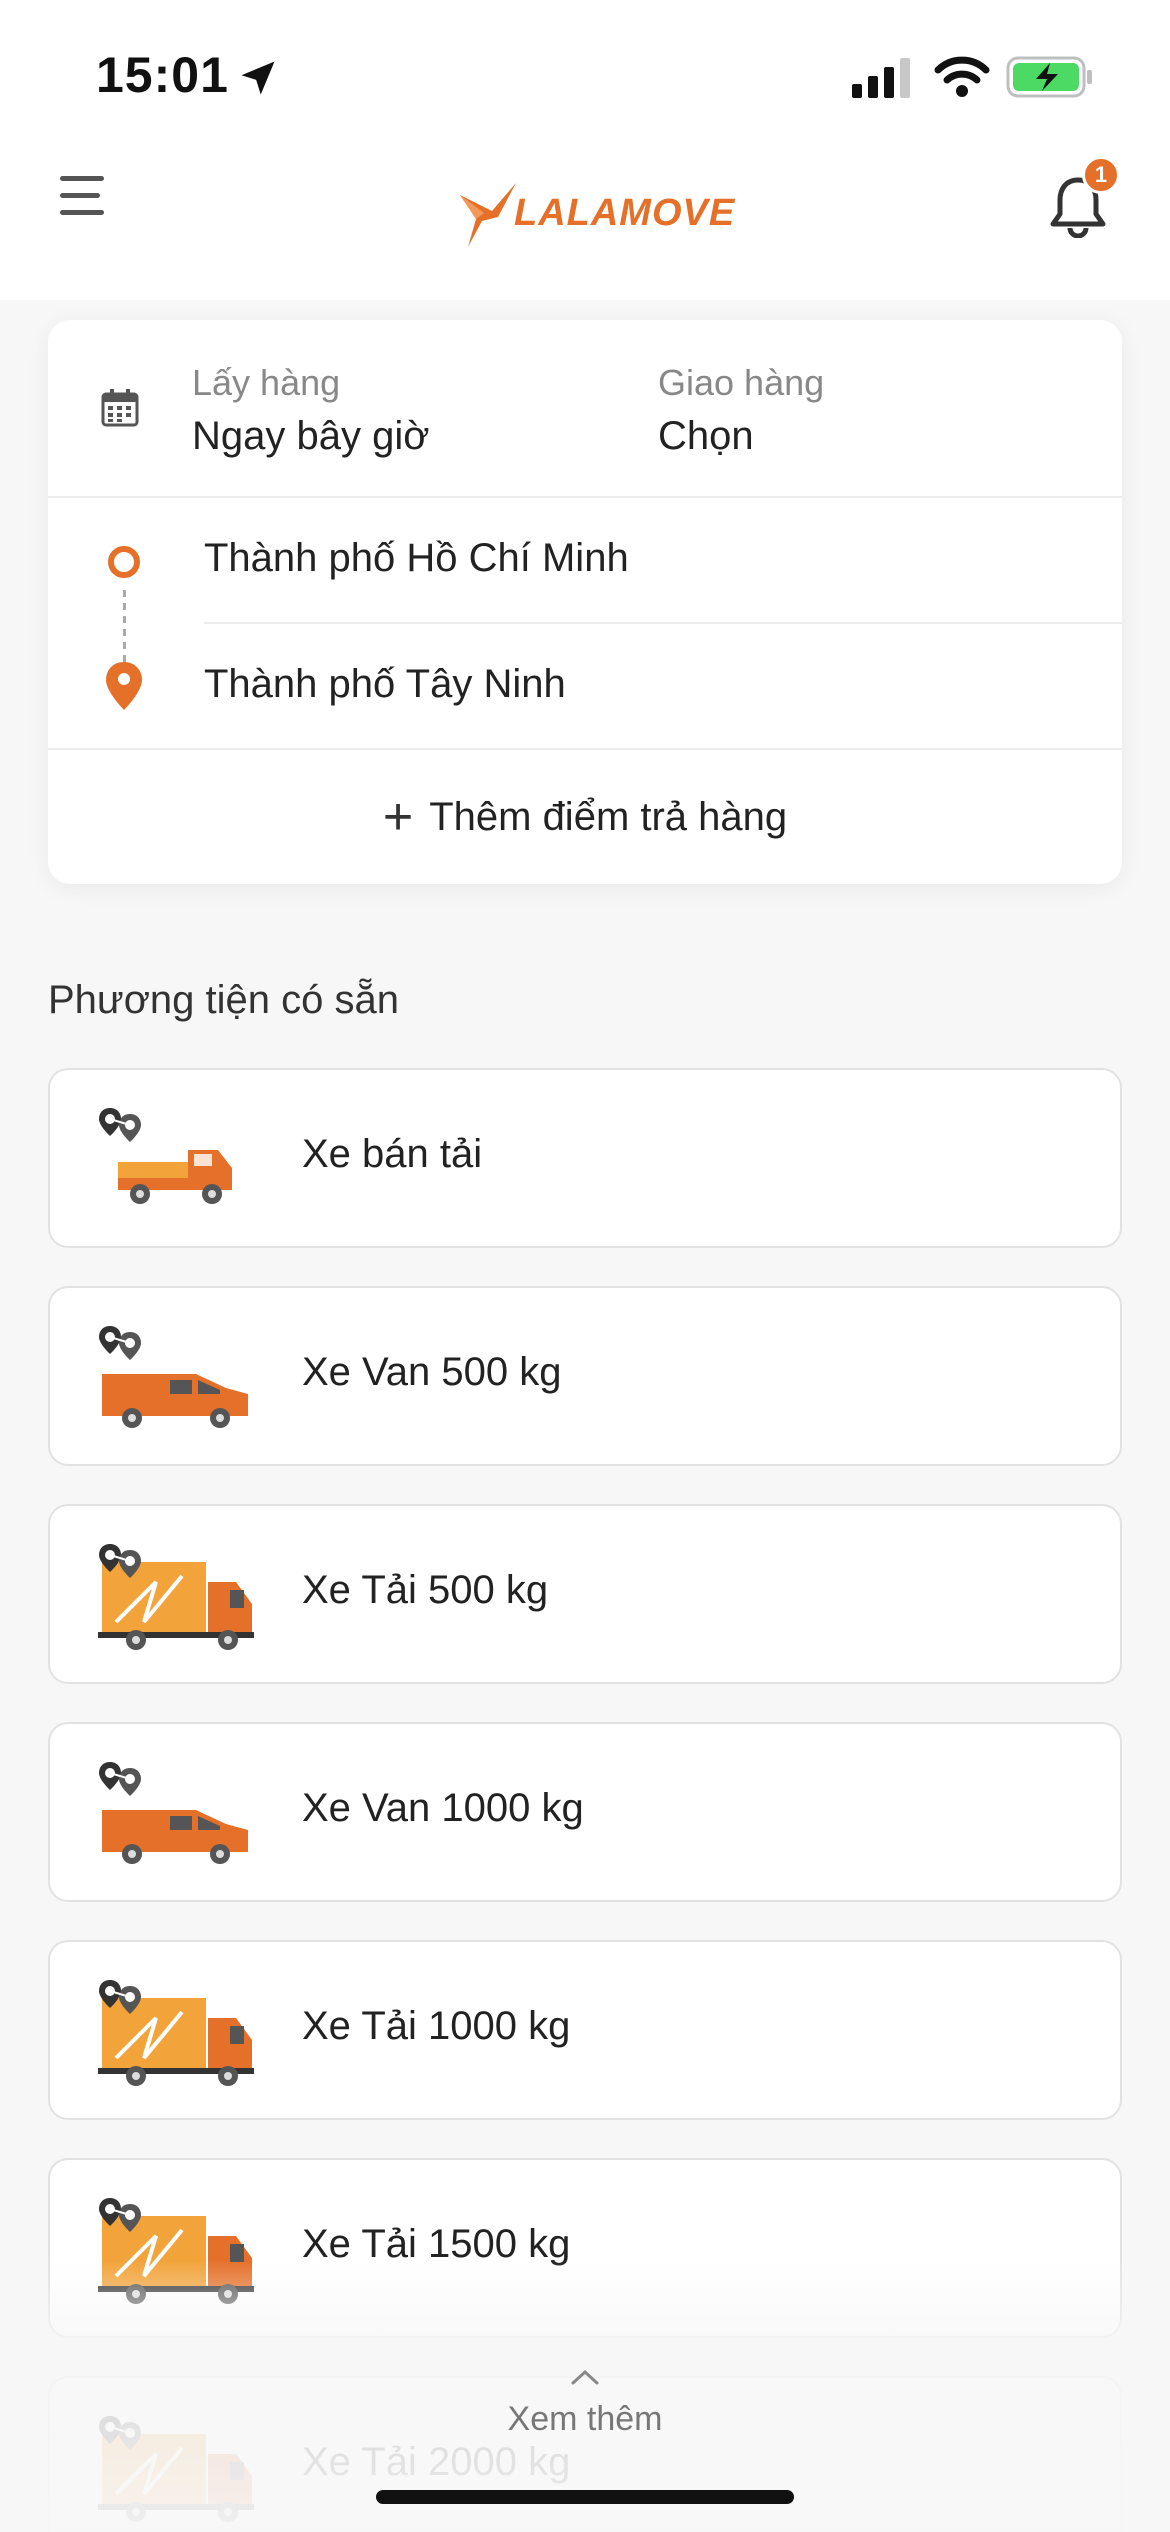  What do you see at coordinates (436, 2026) in the screenshot?
I see `vehicle-name: Xe Tải 1000 kg` at bounding box center [436, 2026].